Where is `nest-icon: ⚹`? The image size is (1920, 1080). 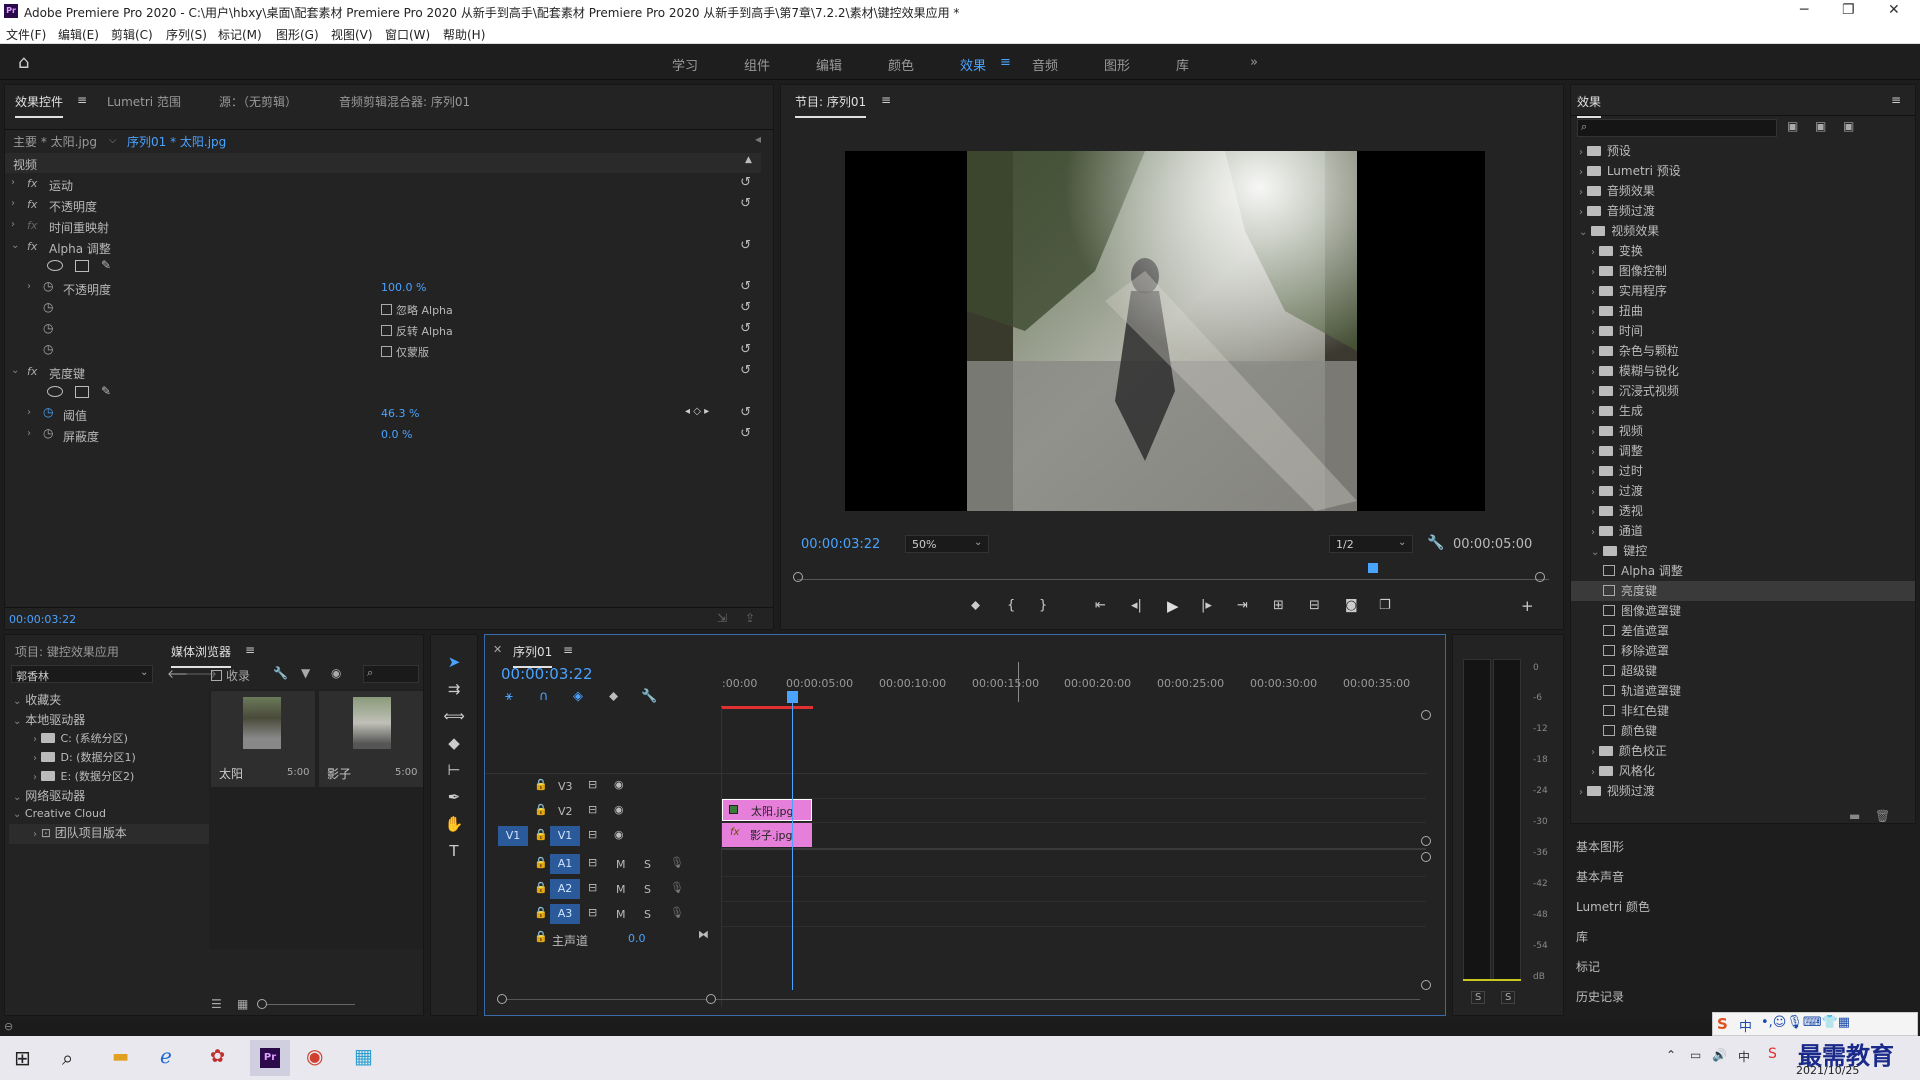
nest-icon: ⚹ is located at coordinates (509, 696).